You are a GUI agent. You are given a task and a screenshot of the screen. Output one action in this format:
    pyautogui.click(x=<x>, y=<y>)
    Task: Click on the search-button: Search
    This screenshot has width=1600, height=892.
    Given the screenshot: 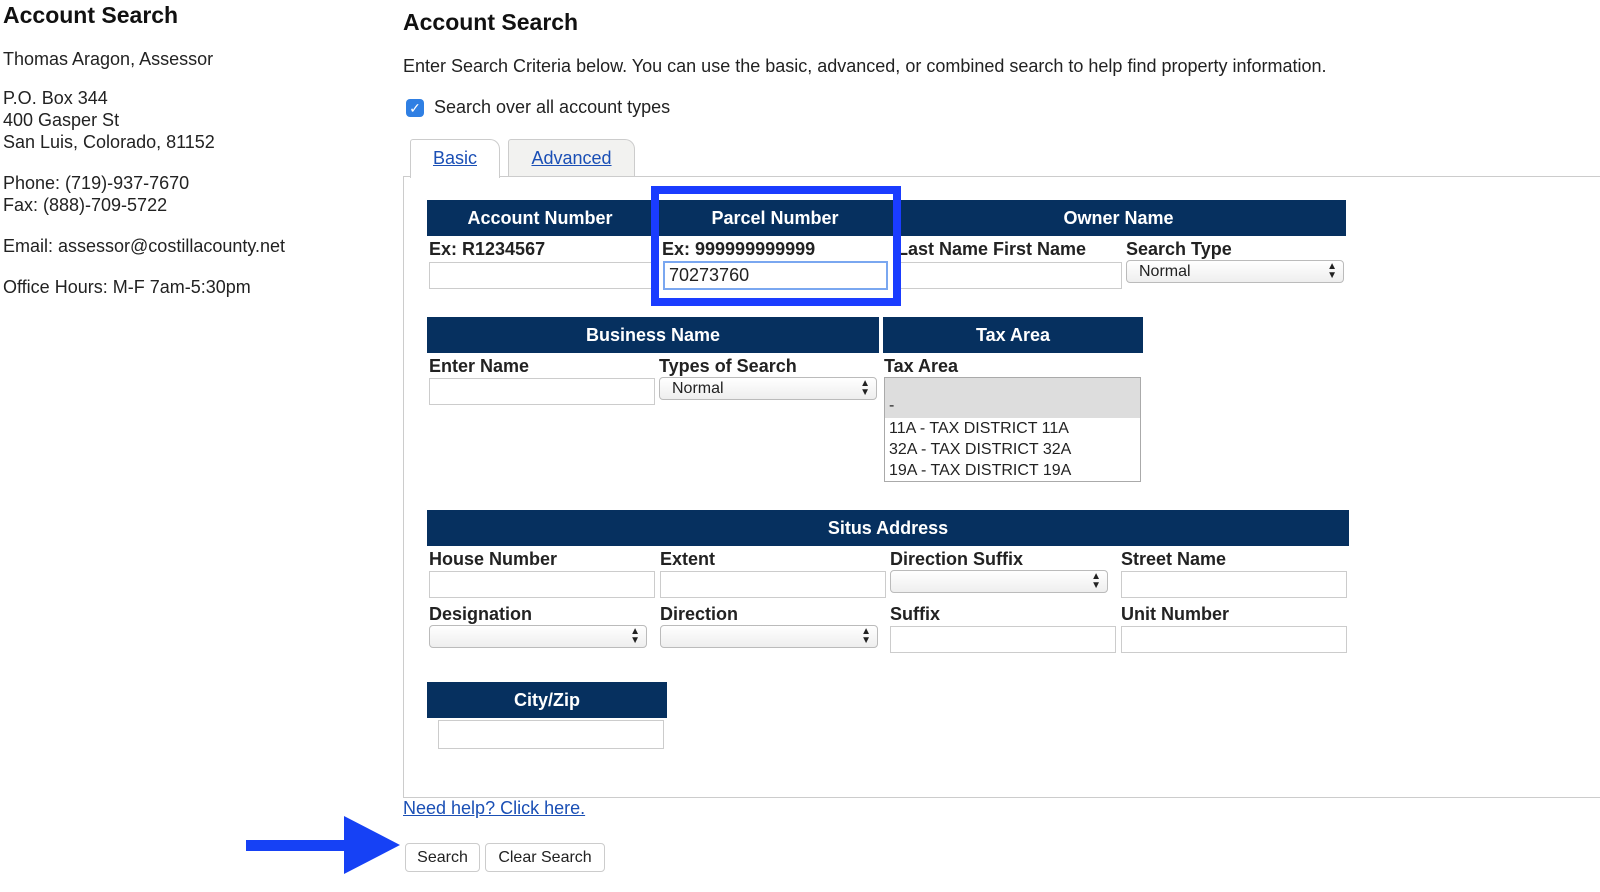 What is the action you would take?
    pyautogui.click(x=442, y=857)
    